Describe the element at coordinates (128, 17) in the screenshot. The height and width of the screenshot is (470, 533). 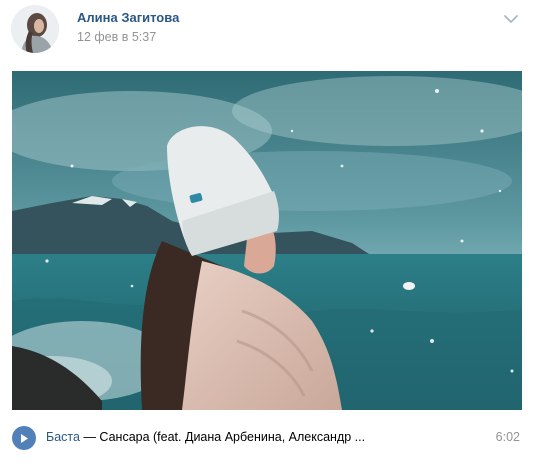
I see `author-name: Алина Загитова` at that location.